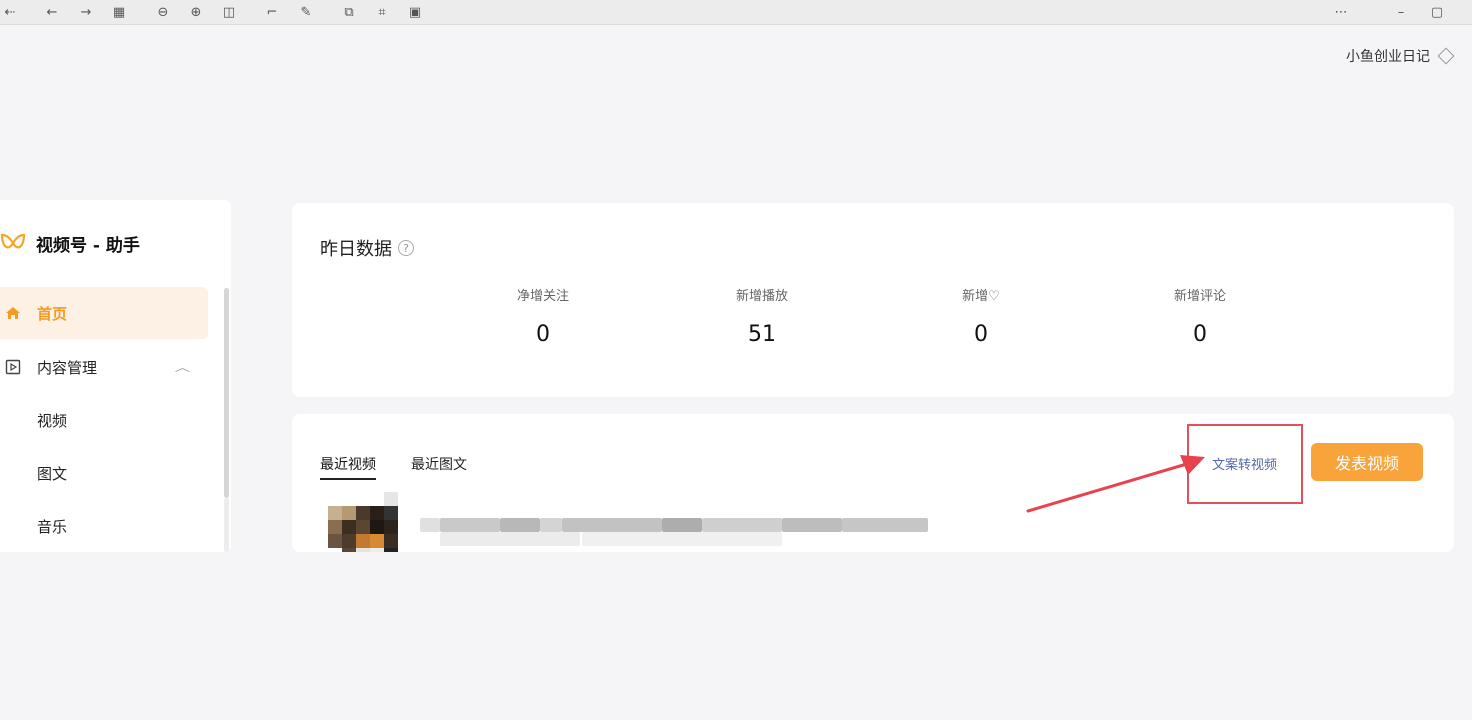 The height and width of the screenshot is (720, 1472). I want to click on brand: 视频号 - 助手, so click(70, 243).